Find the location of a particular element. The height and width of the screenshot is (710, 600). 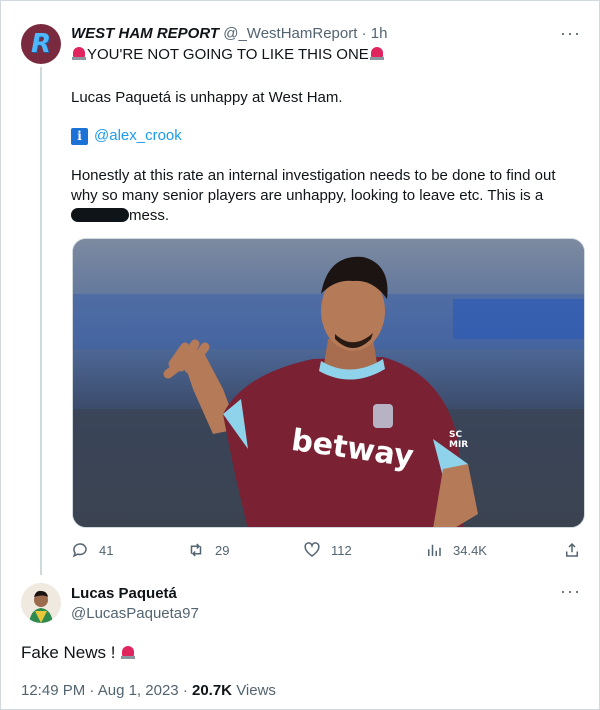

west-ham-report-avatar: R is located at coordinates (41, 44).